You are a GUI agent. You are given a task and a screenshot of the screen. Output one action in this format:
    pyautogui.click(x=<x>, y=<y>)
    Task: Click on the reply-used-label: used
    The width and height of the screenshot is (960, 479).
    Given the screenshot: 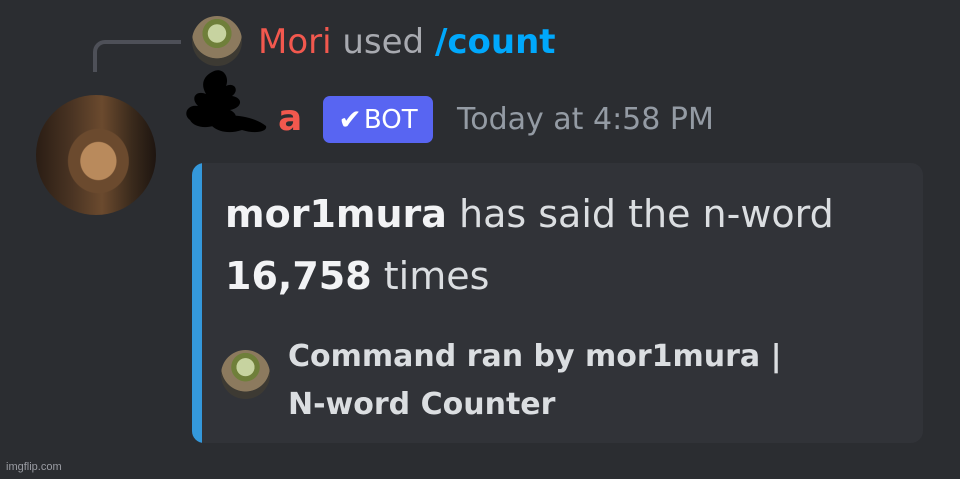 What is the action you would take?
    pyautogui.click(x=383, y=42)
    